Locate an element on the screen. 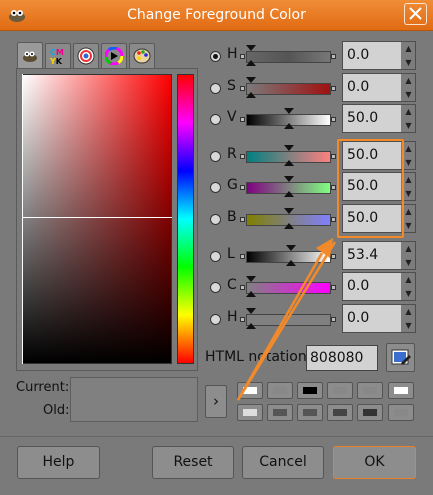 The width and height of the screenshot is (433, 495). add-to-history-button: › is located at coordinates (216, 401).